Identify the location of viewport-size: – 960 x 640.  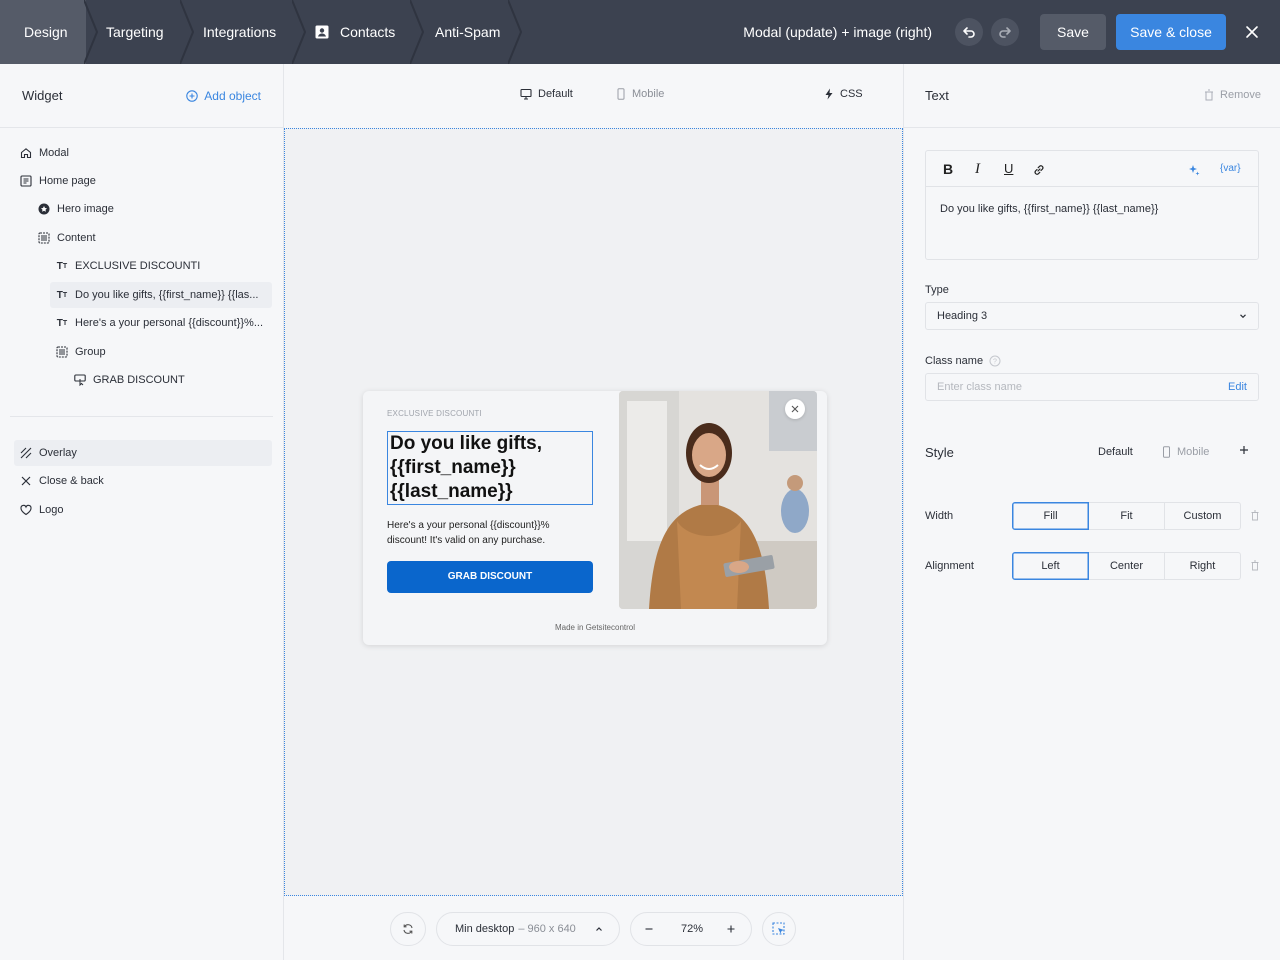
(547, 929).